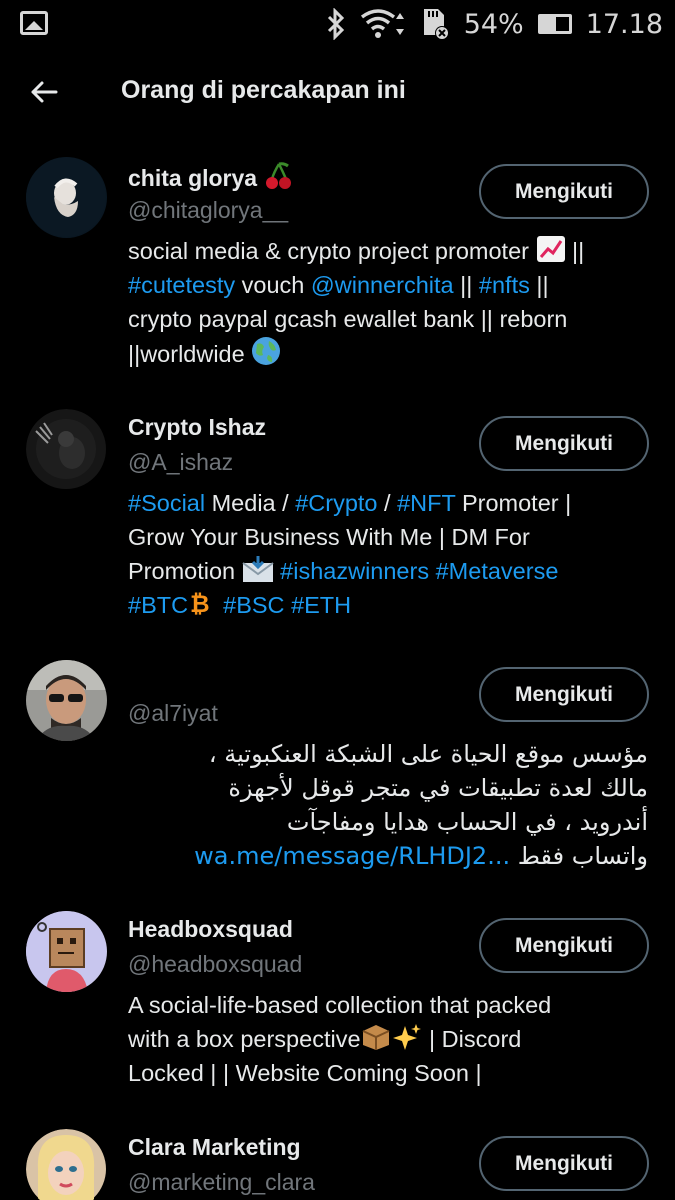  What do you see at coordinates (221, 1182) in the screenshot?
I see `user-handle: @marketing_clara` at bounding box center [221, 1182].